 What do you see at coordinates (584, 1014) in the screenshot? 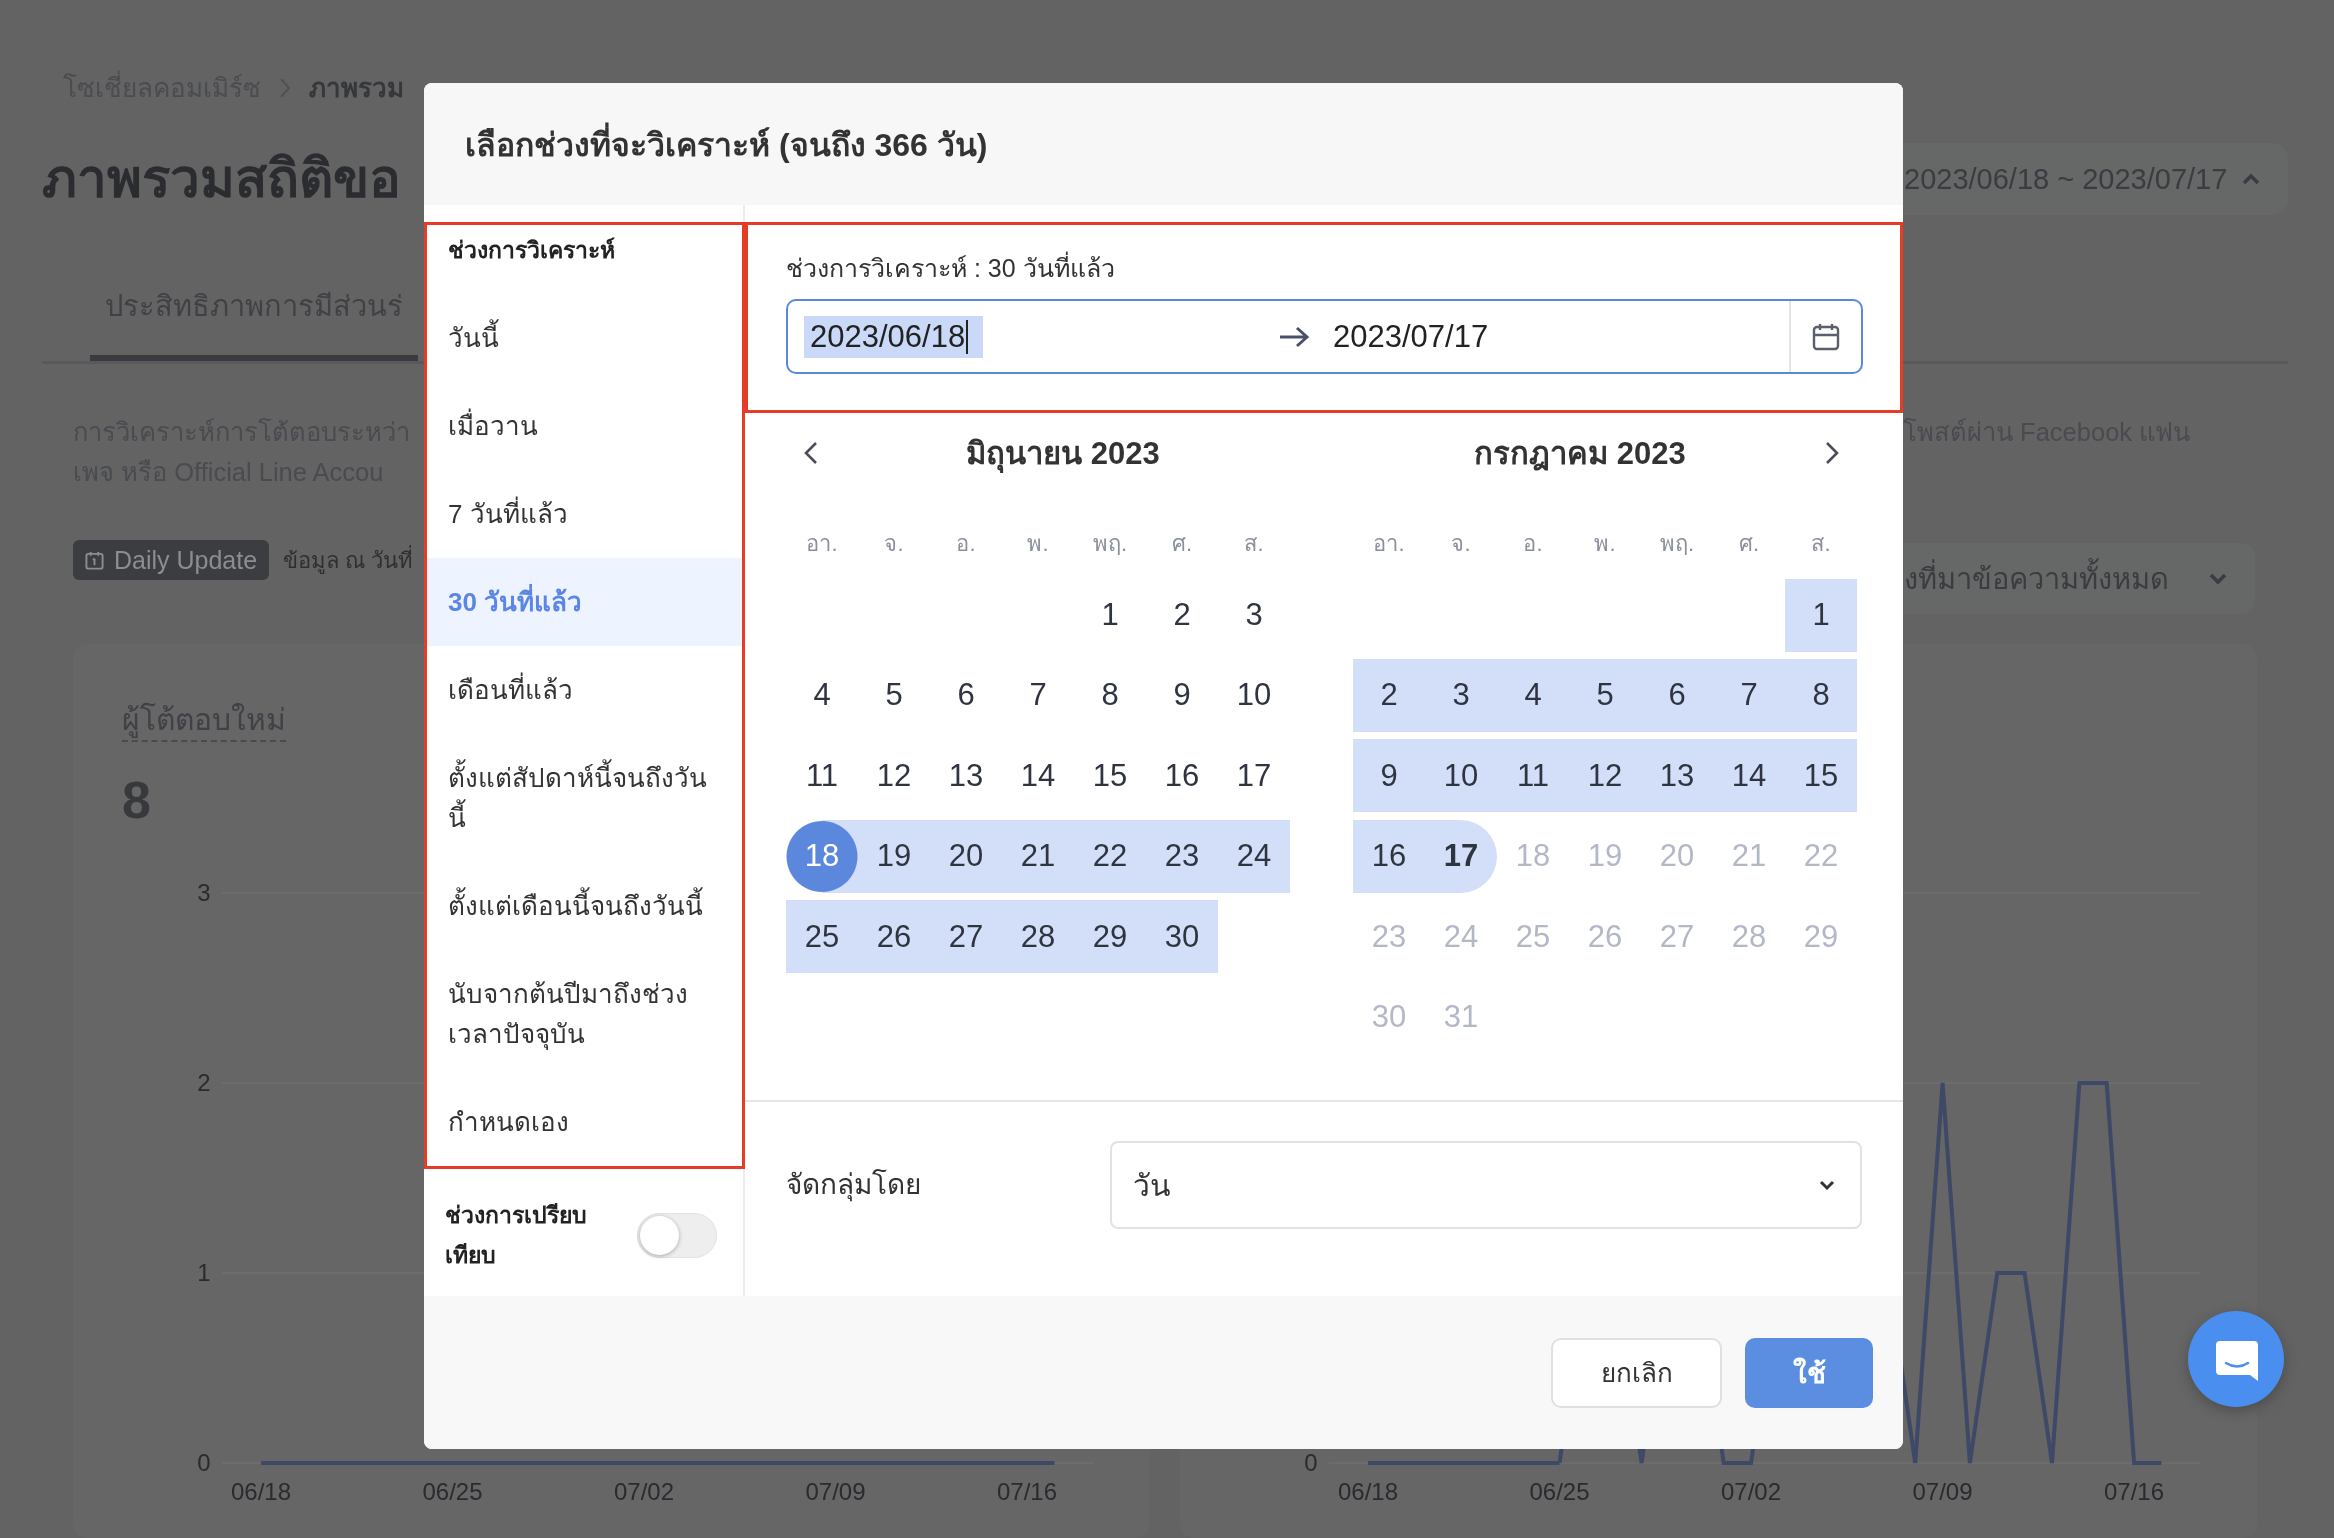
I see `preset-item: นับจากต้นปีมาถึงช่วงเวลาปัจจุบัน` at bounding box center [584, 1014].